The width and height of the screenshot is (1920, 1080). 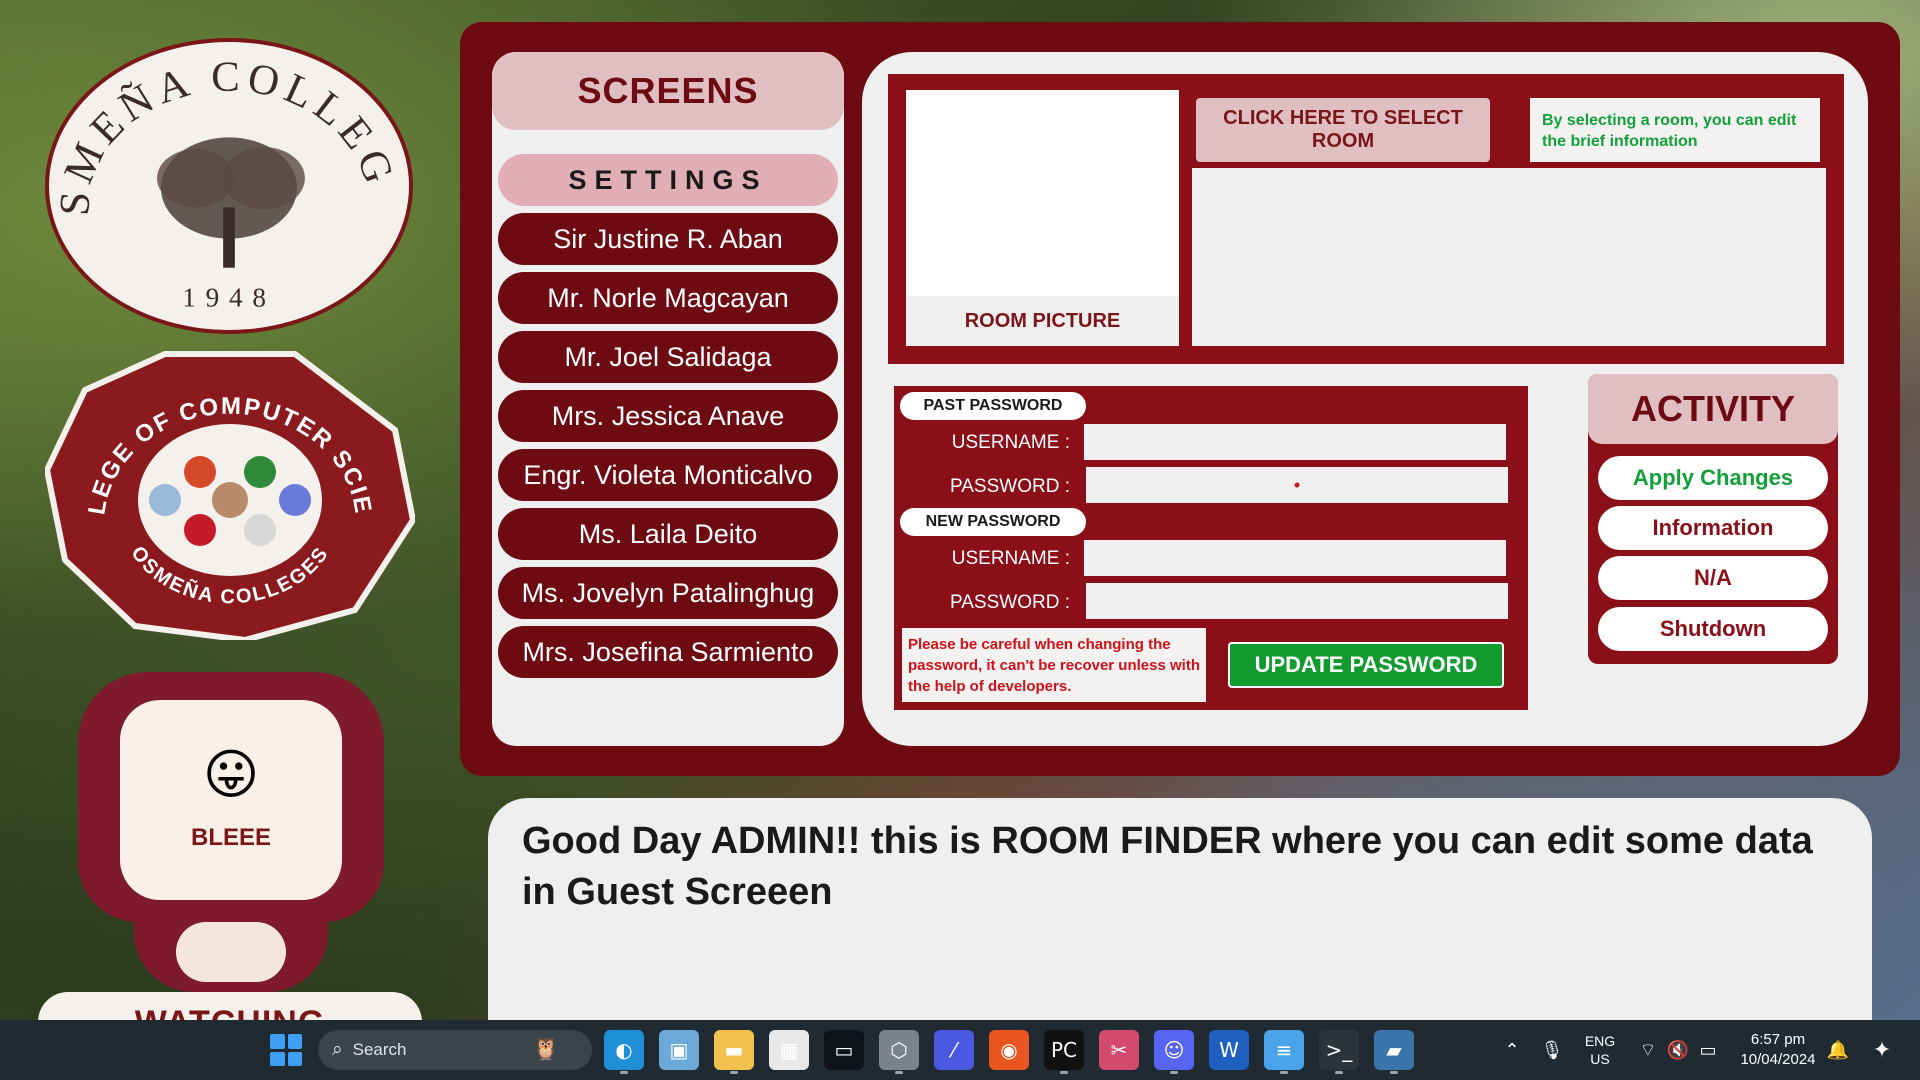 I want to click on osmena-logo-year: 1948, so click(x=228, y=298).